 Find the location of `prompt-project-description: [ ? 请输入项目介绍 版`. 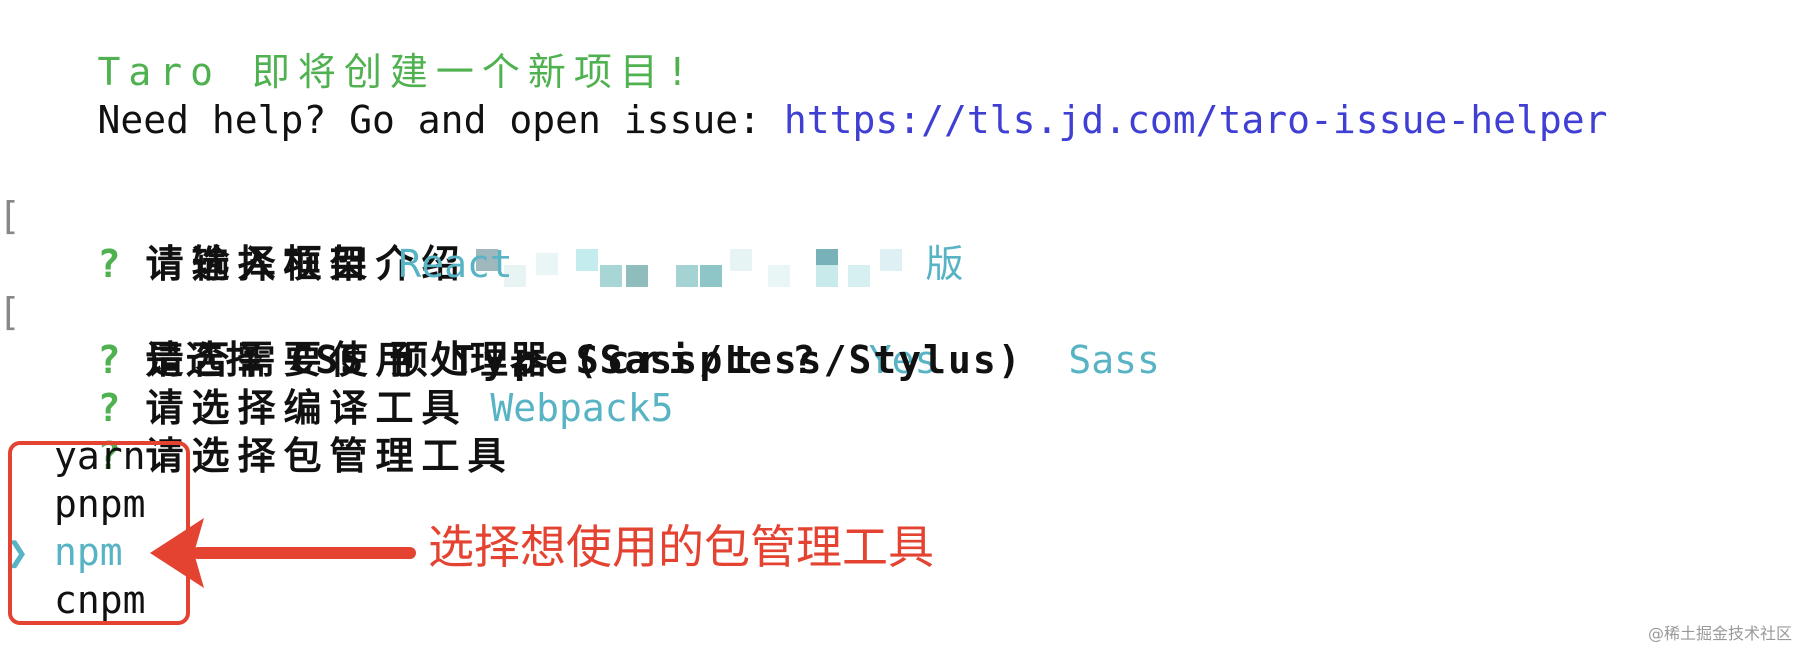

prompt-project-description: [ ? 请输入项目介绍 版 is located at coordinates (482, 215).